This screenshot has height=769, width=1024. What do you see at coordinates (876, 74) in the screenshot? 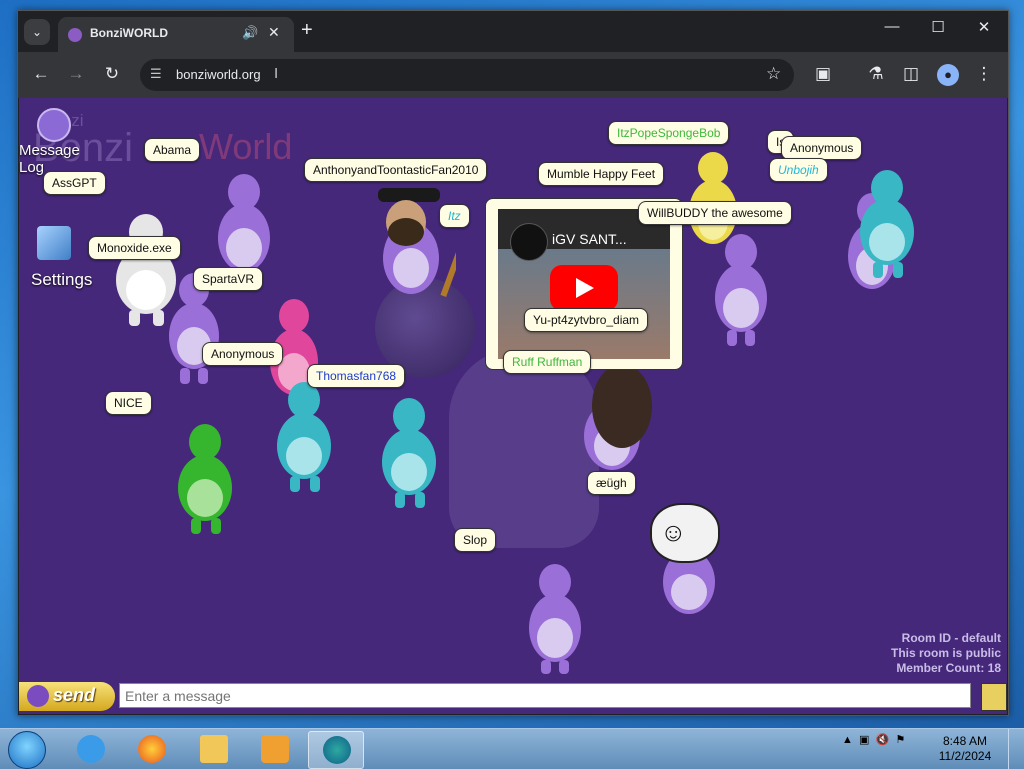
I see `labs-icon: ⚗` at bounding box center [876, 74].